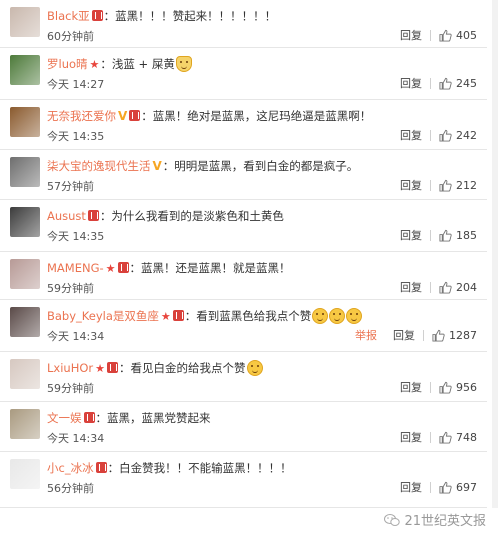 The image size is (500, 542). I want to click on username-link: Black亚, so click(68, 16).